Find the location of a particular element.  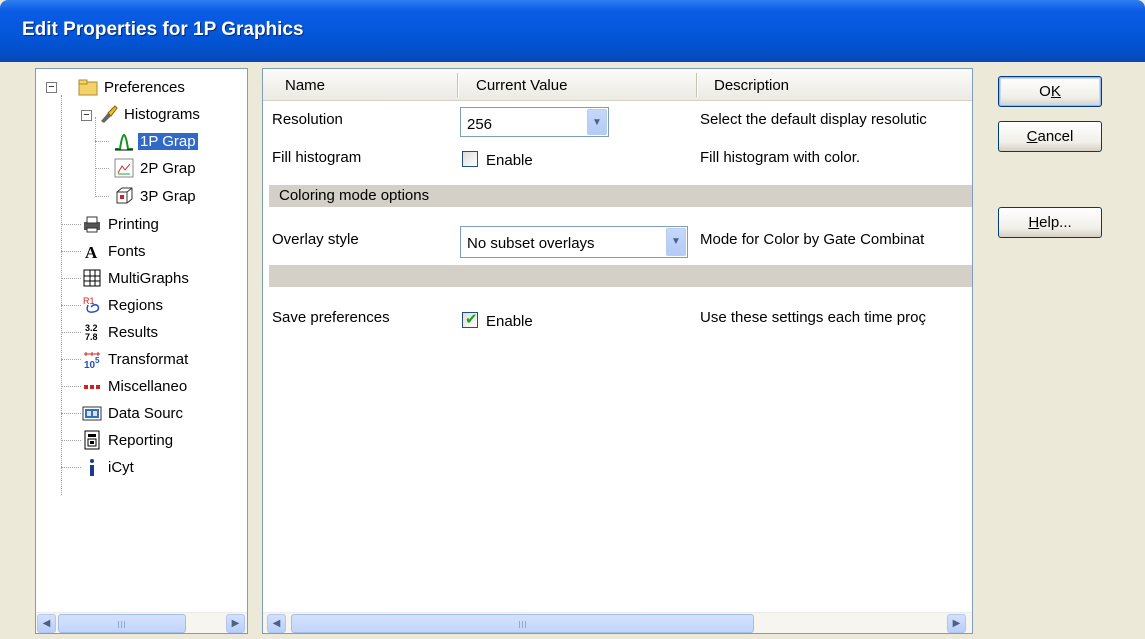

window-title: Edit Properties for 1P Graphics is located at coordinates (163, 29).